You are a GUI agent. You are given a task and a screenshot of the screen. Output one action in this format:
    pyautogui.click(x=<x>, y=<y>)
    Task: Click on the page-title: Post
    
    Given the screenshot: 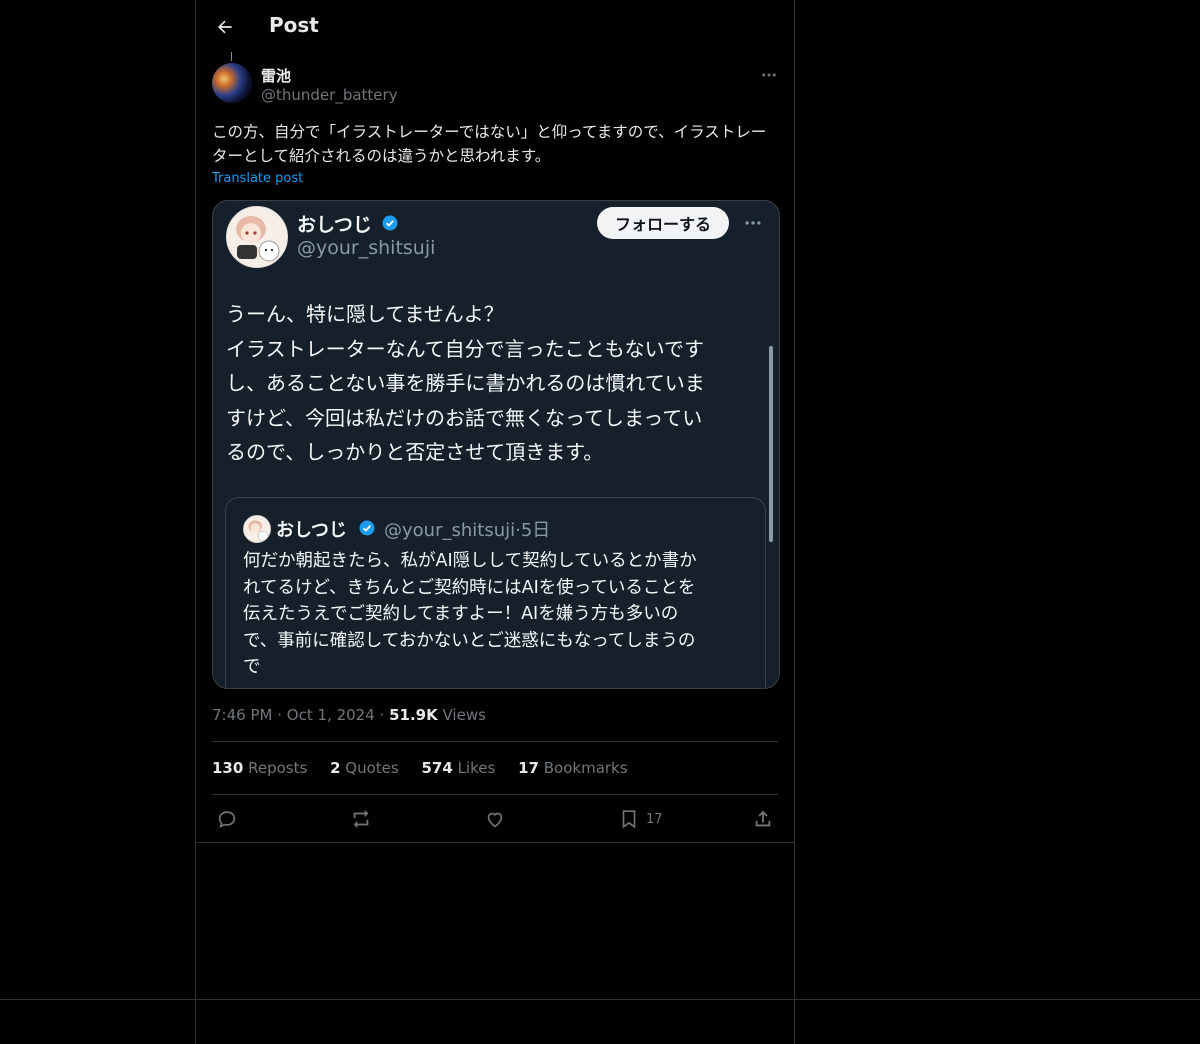 What is the action you would take?
    pyautogui.click(x=294, y=25)
    